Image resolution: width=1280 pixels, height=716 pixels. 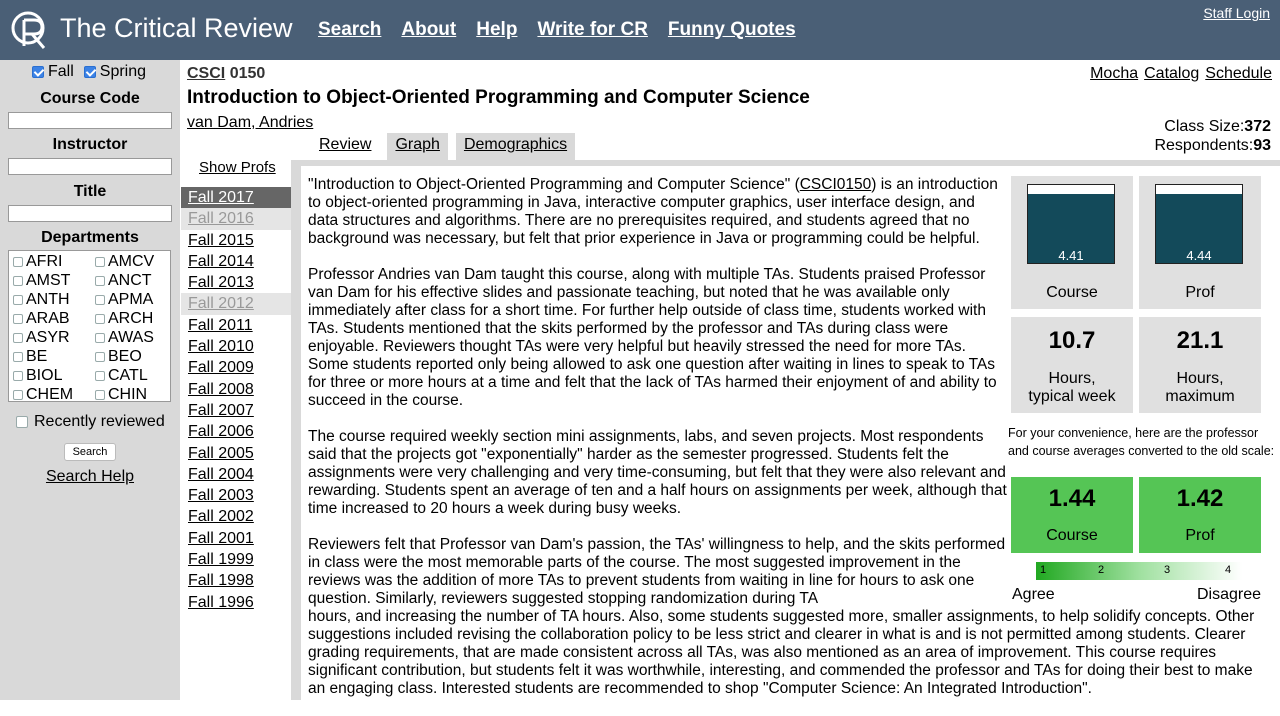 What do you see at coordinates (236, 367) in the screenshot?
I see `semester-item: Fall 2009` at bounding box center [236, 367].